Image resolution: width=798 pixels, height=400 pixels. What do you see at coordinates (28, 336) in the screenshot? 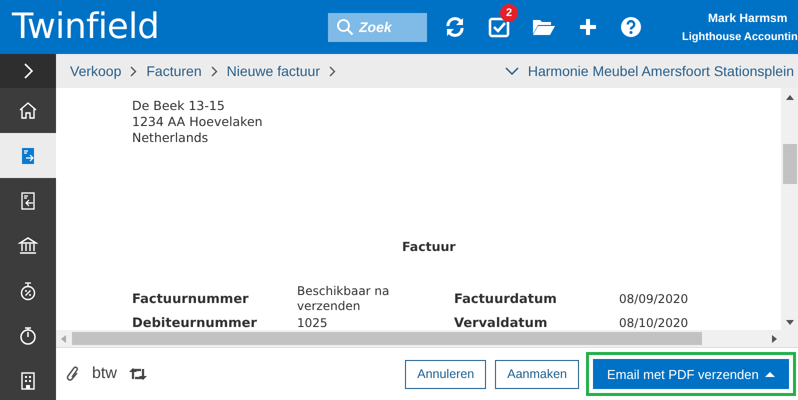
I see `timer-icon` at bounding box center [28, 336].